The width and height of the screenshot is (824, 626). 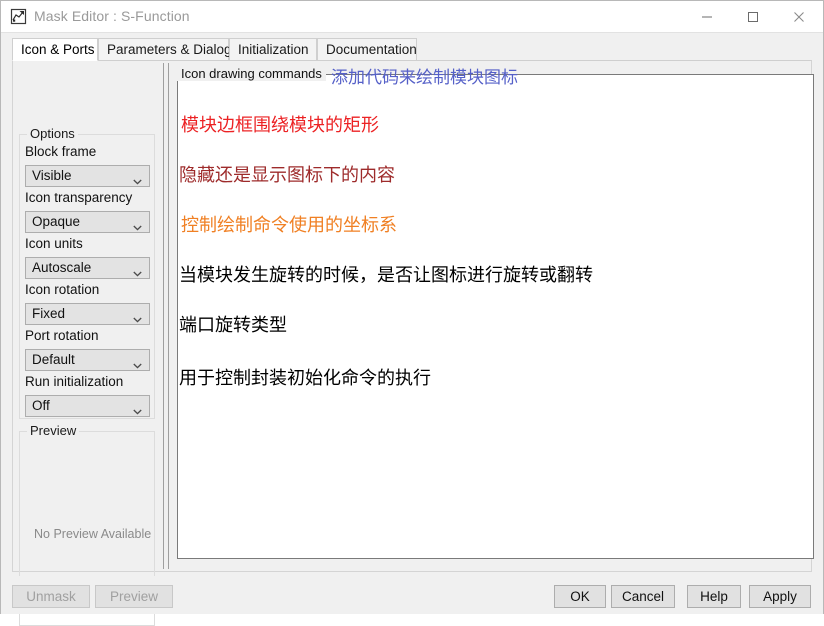 I want to click on annotation-icon-rotation: 当模块发生旋转的时候，是否让图标进行旋转或翻转, so click(x=386, y=275).